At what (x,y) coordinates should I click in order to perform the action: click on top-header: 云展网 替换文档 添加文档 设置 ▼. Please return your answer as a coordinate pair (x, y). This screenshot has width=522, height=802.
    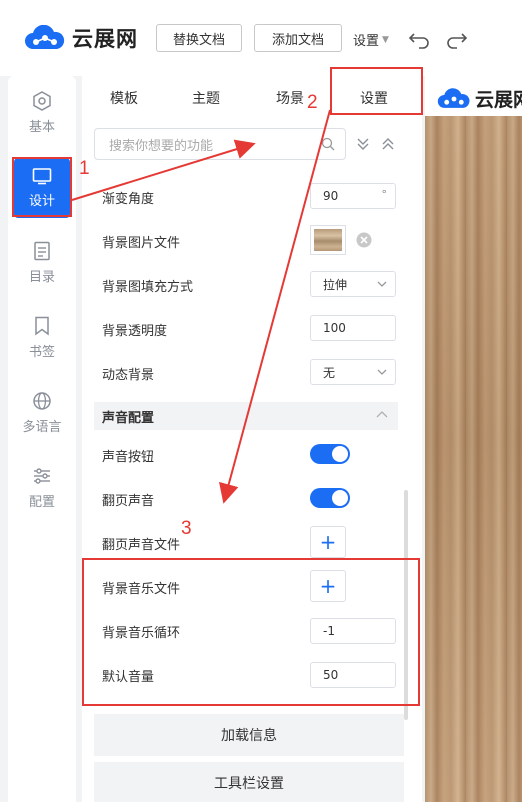
    Looking at the image, I should click on (261, 38).